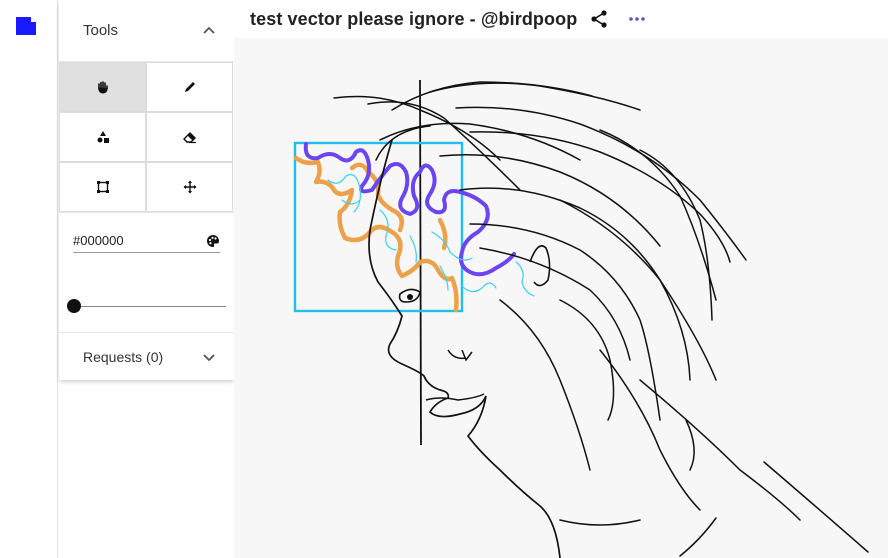 The height and width of the screenshot is (558, 888). I want to click on purple-stroke, so click(409, 209).